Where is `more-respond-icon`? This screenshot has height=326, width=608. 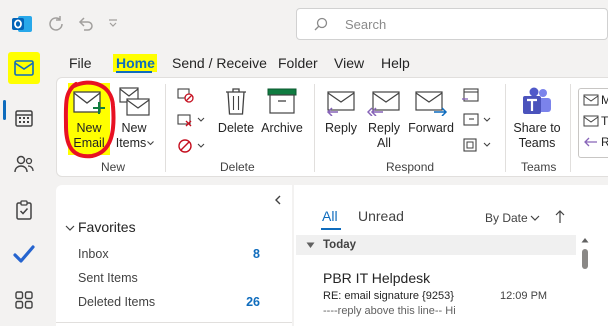
more-respond-icon is located at coordinates (477, 145).